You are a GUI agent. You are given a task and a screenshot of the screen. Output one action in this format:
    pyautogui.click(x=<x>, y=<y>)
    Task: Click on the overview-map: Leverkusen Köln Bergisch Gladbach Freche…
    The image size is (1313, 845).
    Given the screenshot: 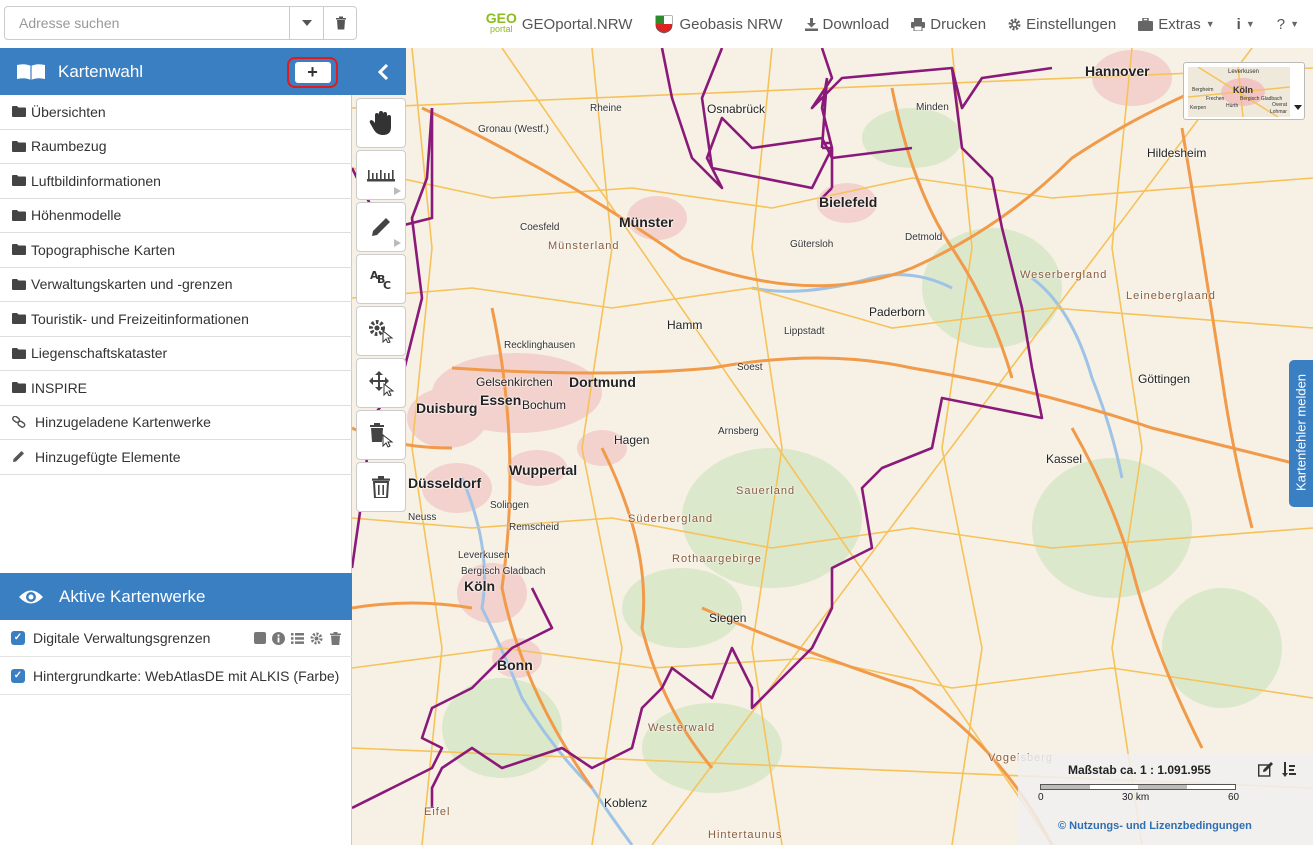 What is the action you would take?
    pyautogui.click(x=1244, y=91)
    